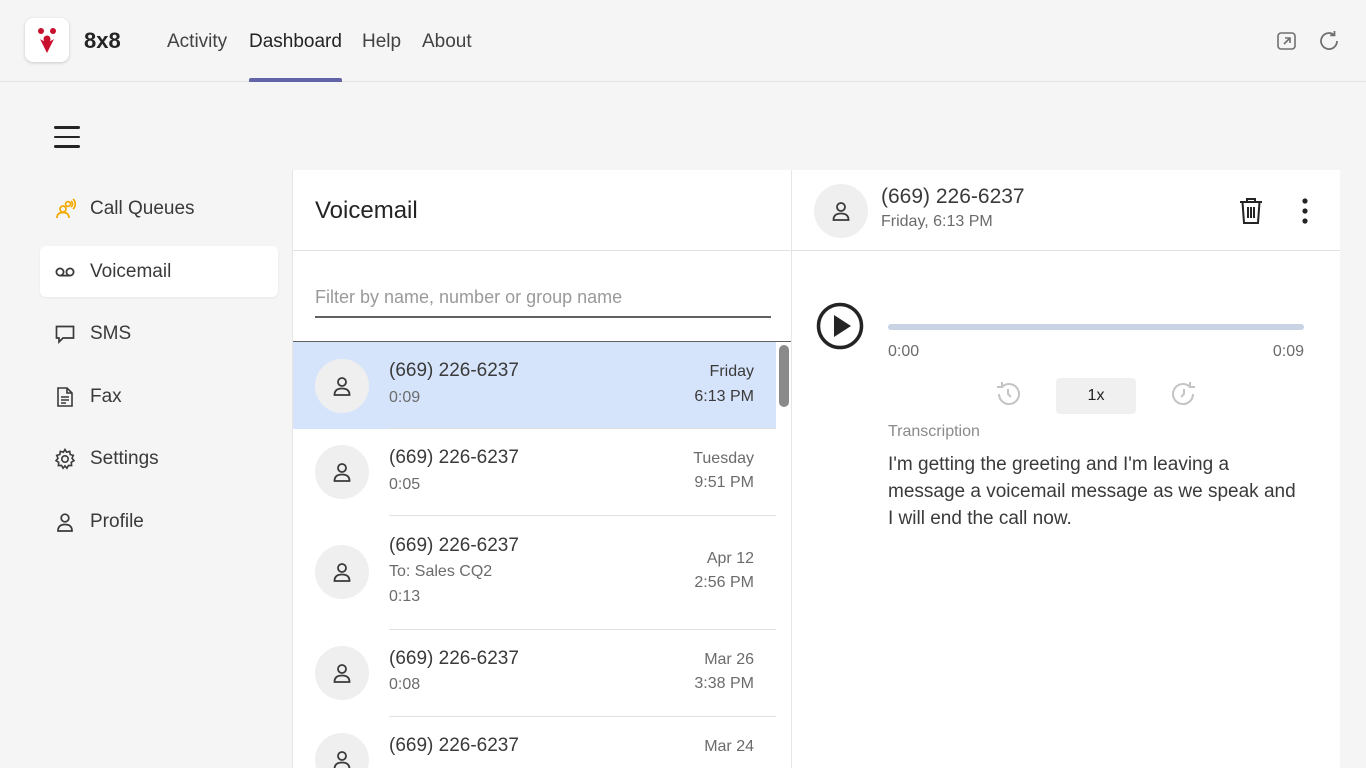 The height and width of the screenshot is (768, 1366). What do you see at coordinates (724, 683) in the screenshot?
I see `voicemail-time: 3:38 PM` at bounding box center [724, 683].